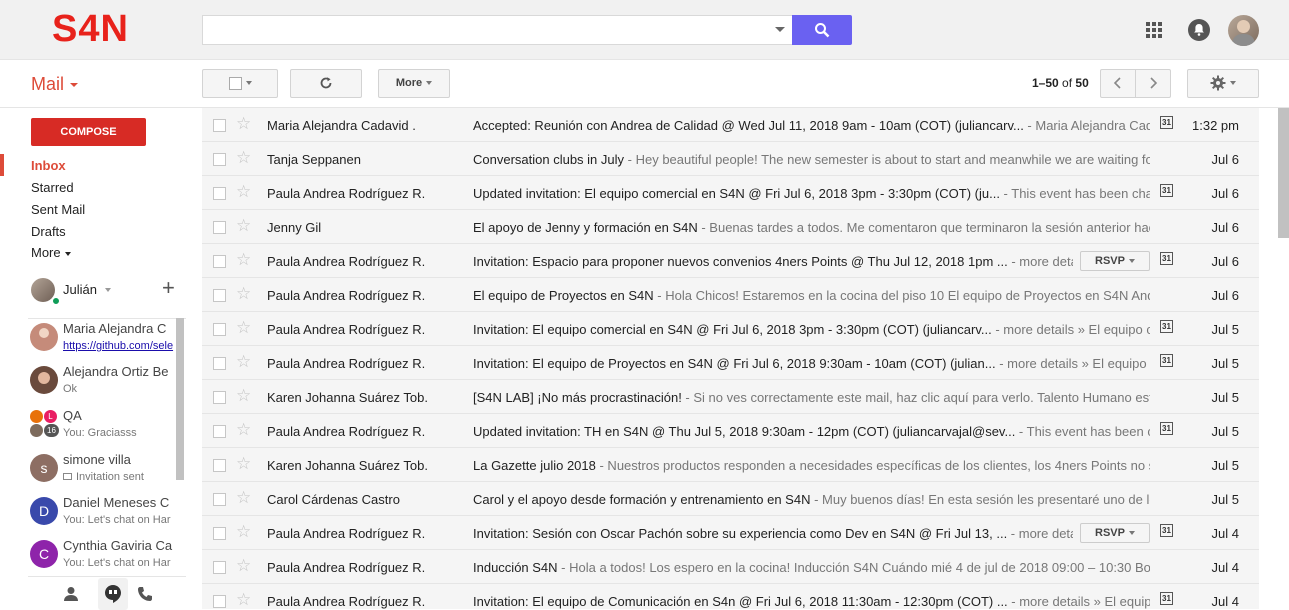  I want to click on phone-icon, so click(145, 594).